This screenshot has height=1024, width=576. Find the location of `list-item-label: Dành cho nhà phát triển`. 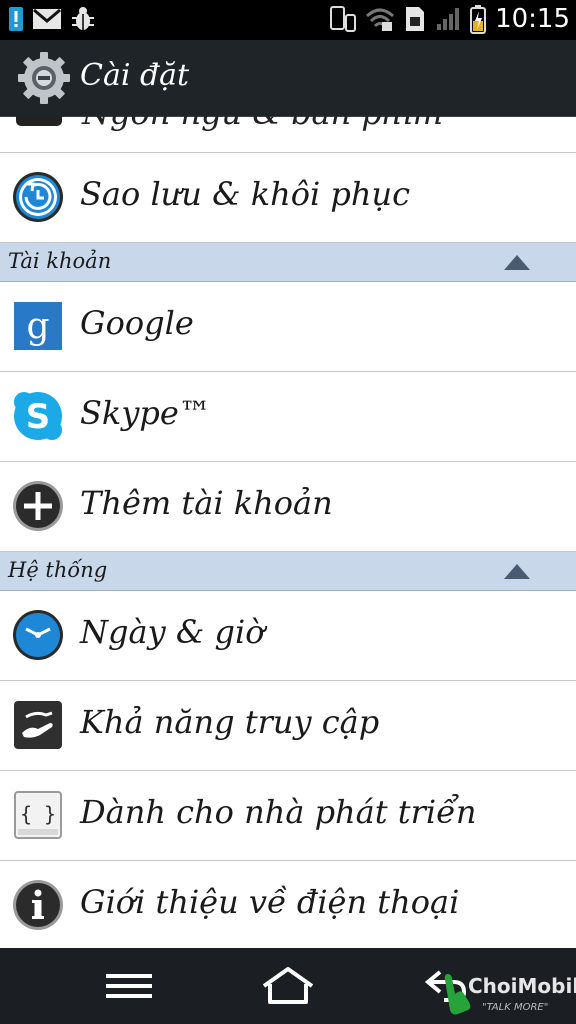

list-item-label: Dành cho nhà phát triển is located at coordinates (278, 812).